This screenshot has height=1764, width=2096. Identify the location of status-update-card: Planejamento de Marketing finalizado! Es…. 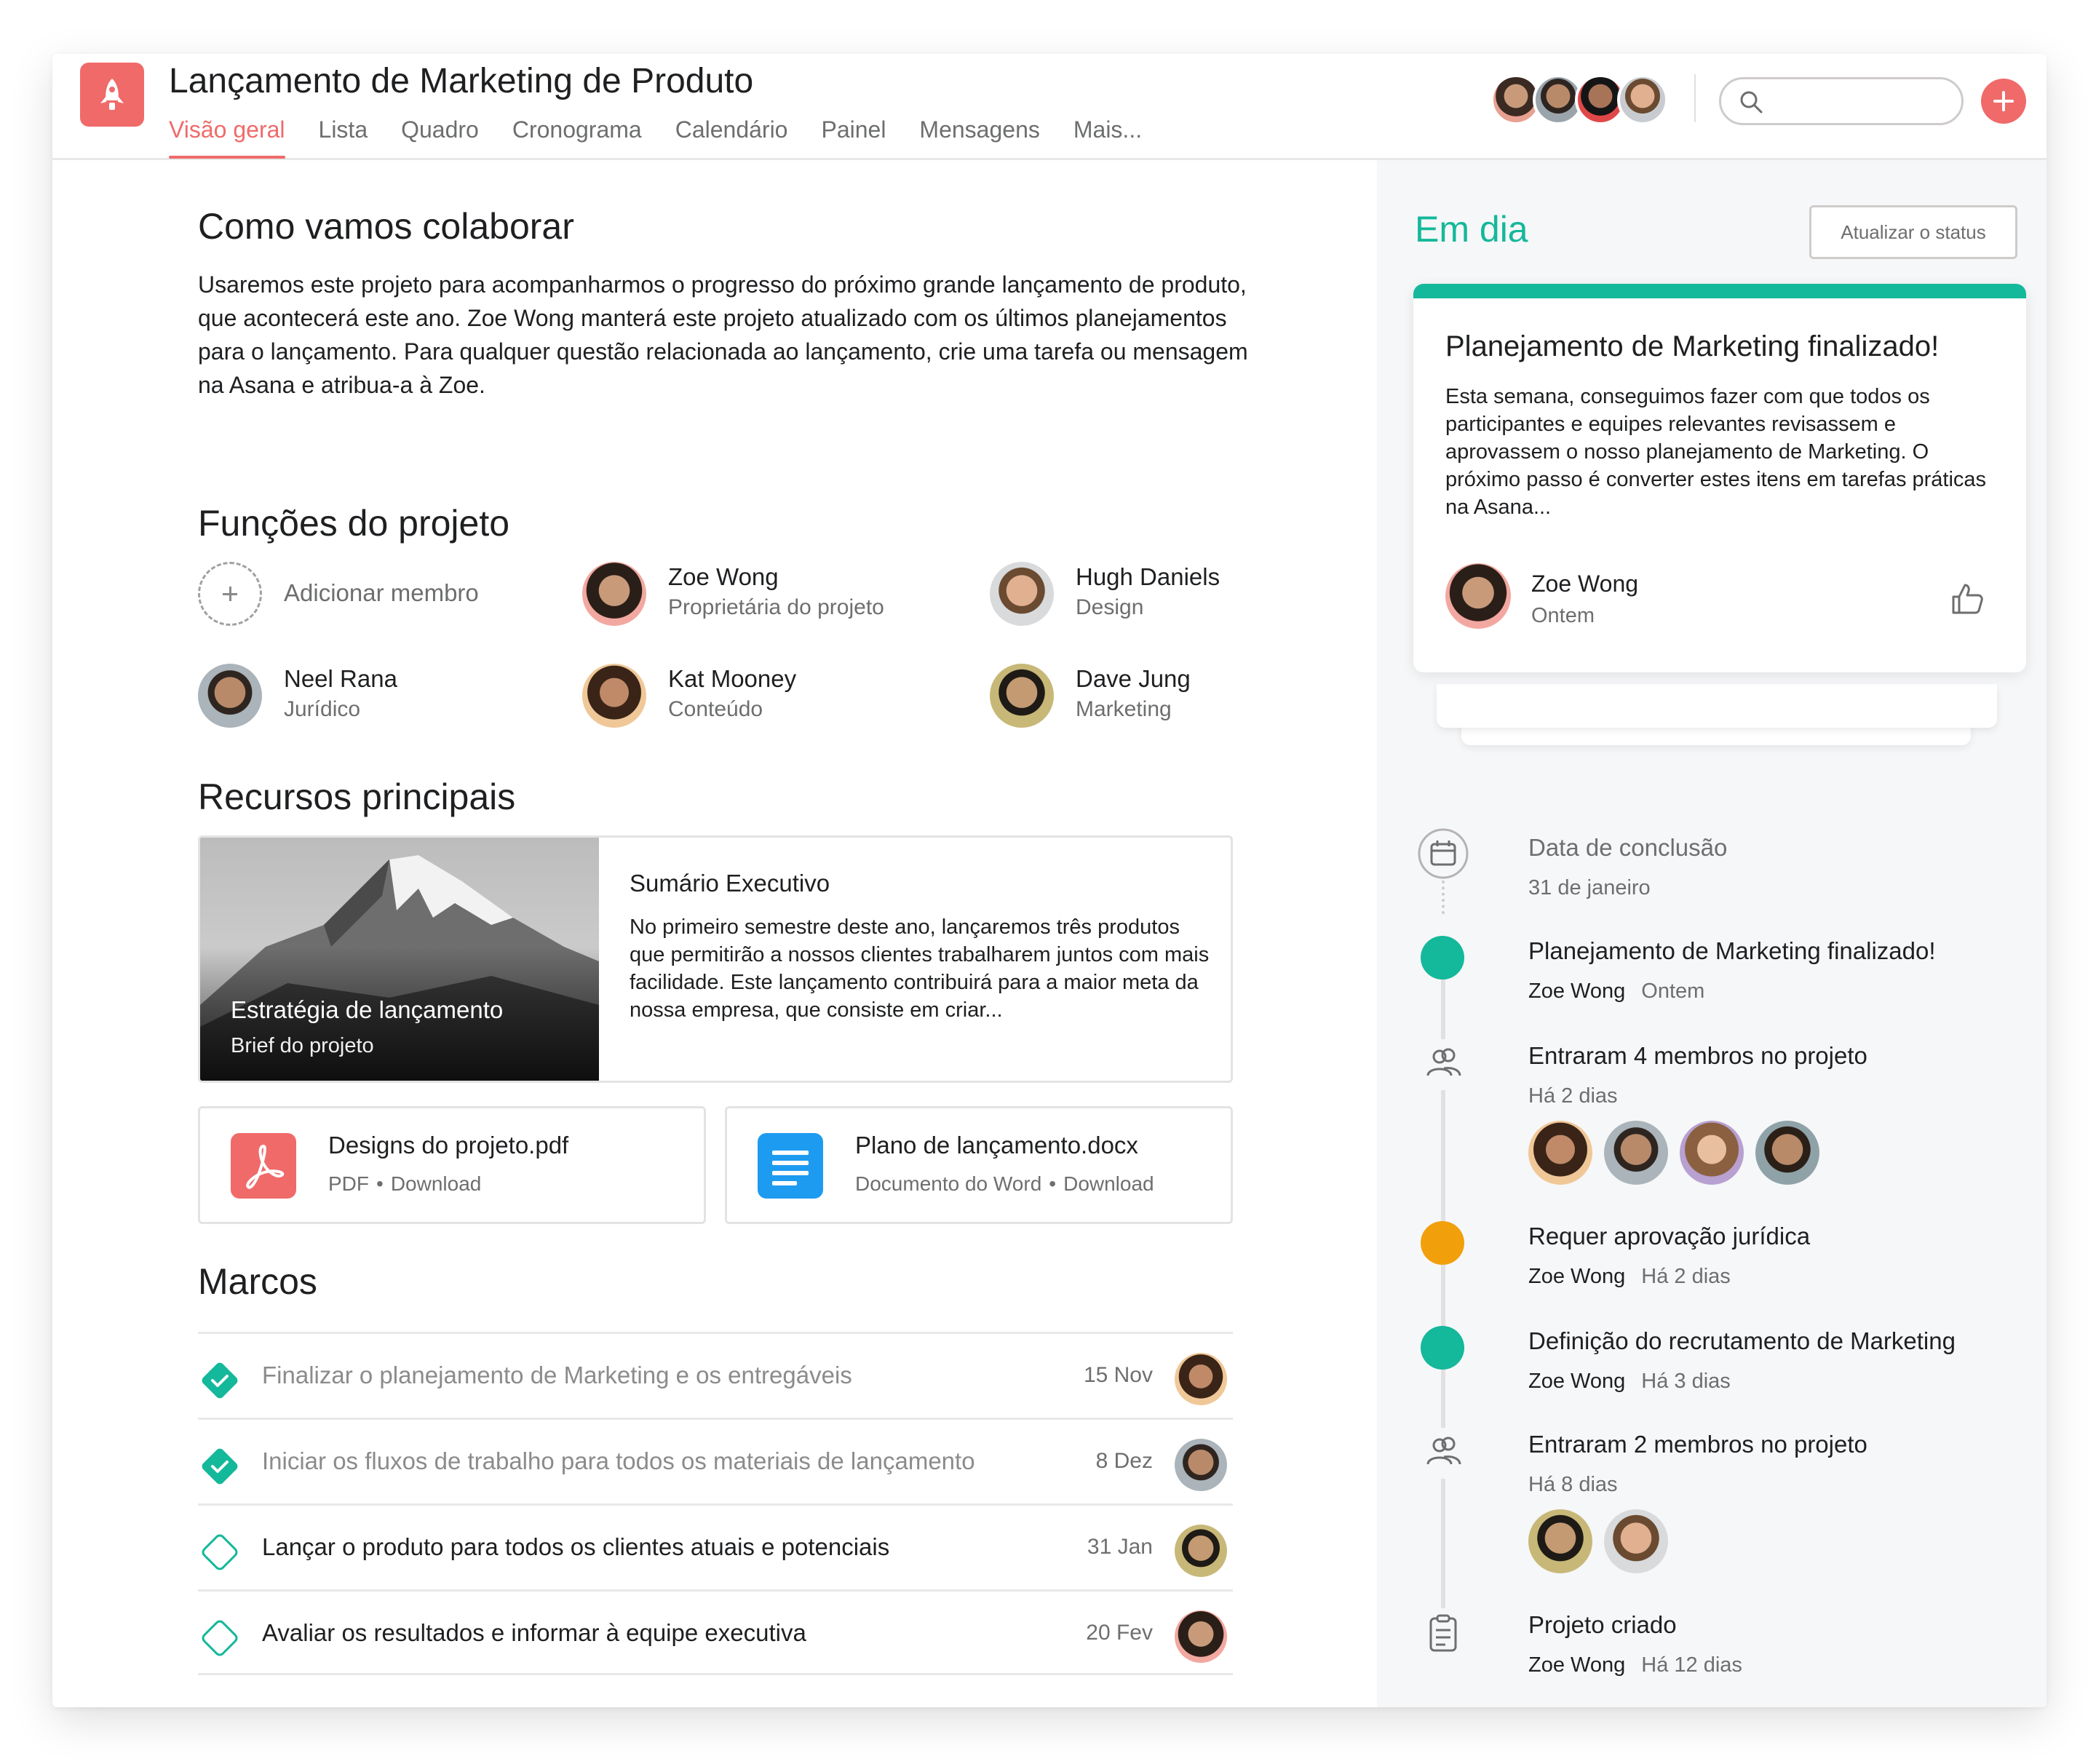
(1719, 478).